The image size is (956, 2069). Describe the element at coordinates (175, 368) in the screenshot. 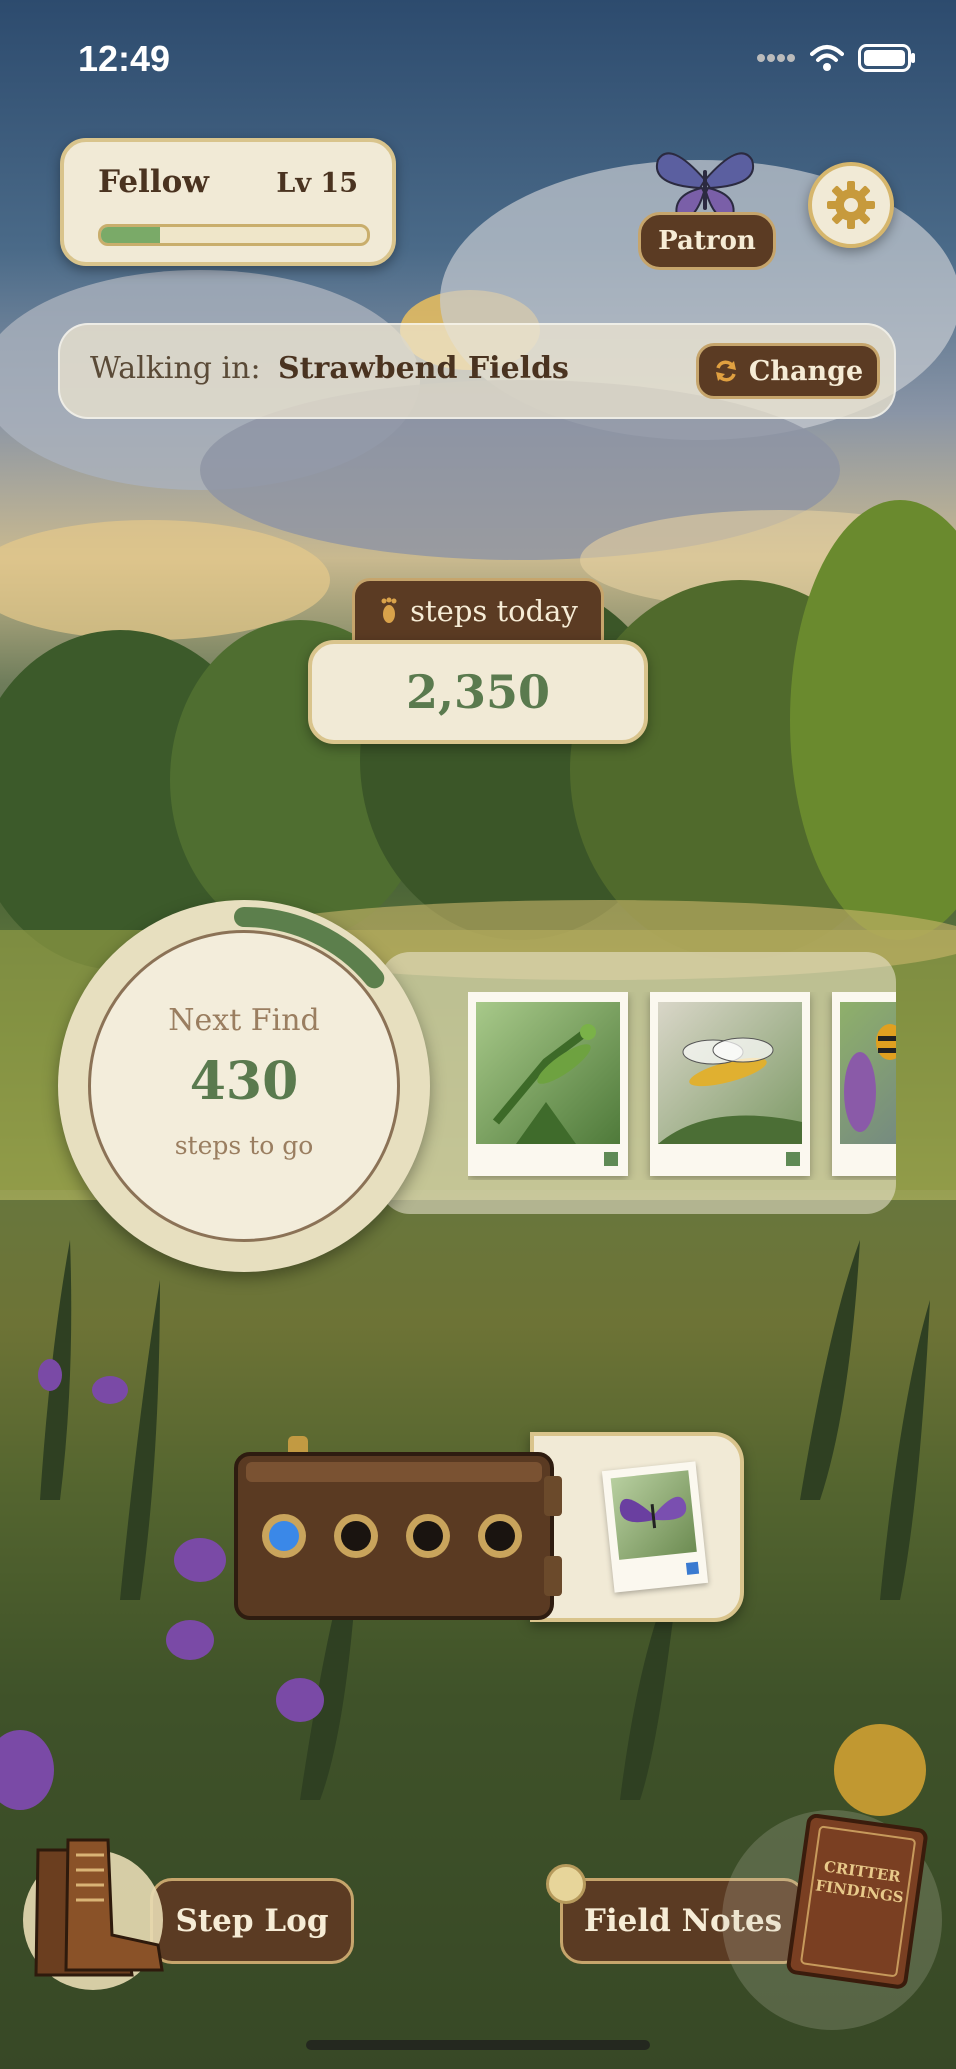

I see `location-label: Walking in:` at that location.